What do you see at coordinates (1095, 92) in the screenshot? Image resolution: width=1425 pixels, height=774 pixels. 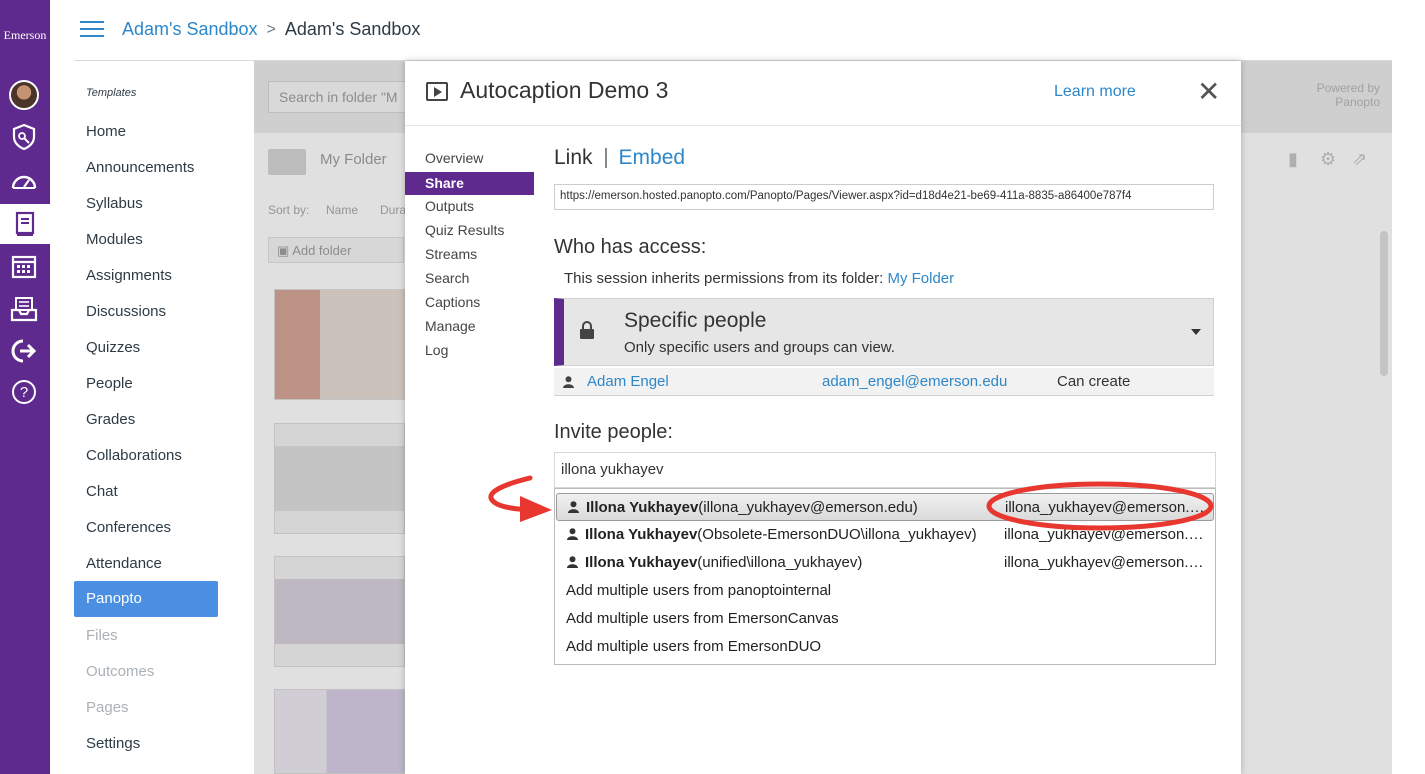 I see `learn-more-link: Learn more` at bounding box center [1095, 92].